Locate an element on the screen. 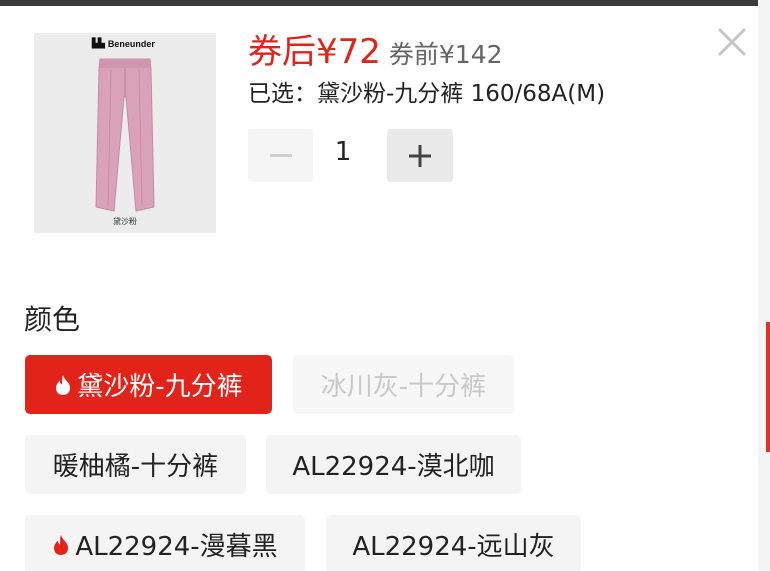 The height and width of the screenshot is (571, 770). quantity-increase-button is located at coordinates (420, 155).